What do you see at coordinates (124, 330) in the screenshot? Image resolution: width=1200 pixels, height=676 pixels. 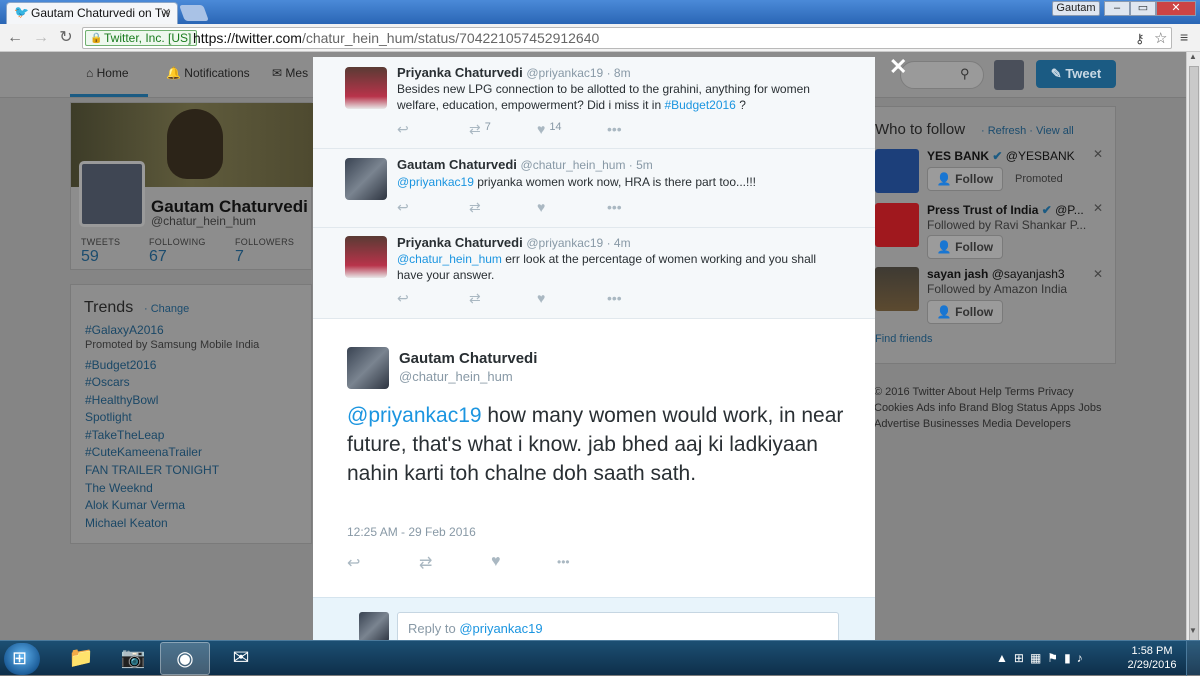 I see `trend-item: #GalaxyA2016` at bounding box center [124, 330].